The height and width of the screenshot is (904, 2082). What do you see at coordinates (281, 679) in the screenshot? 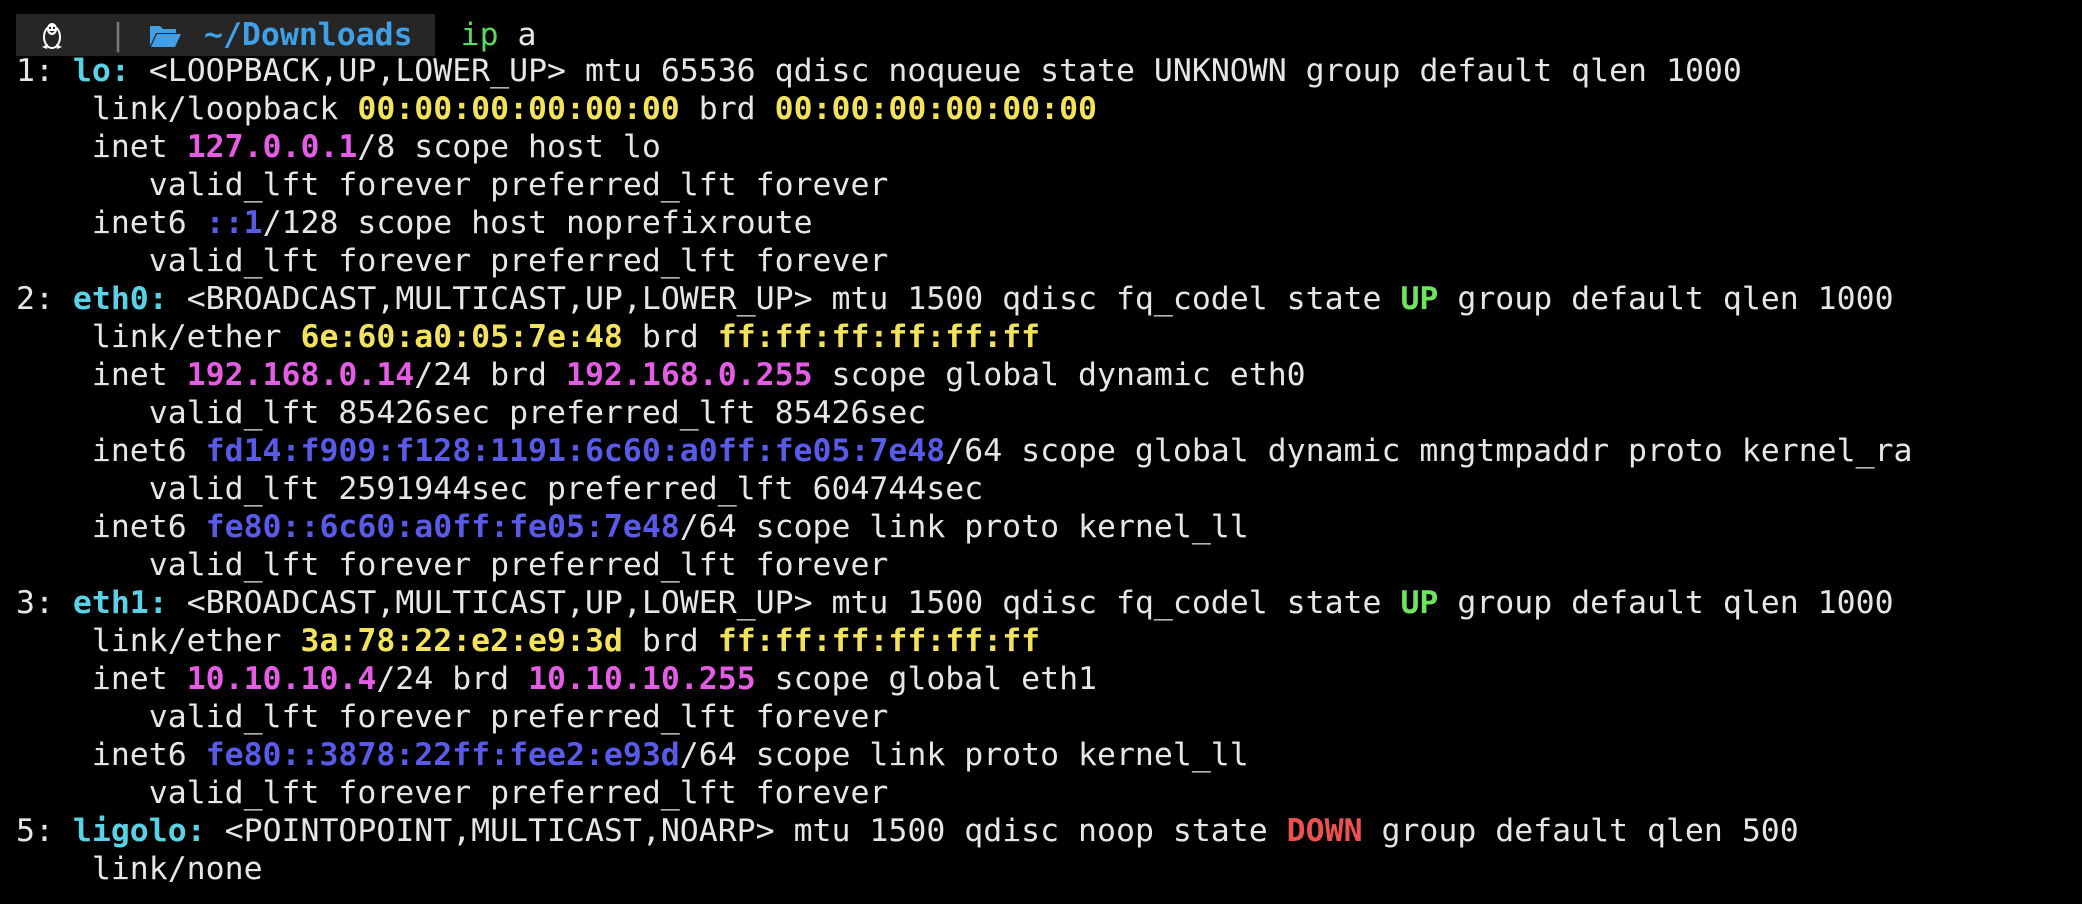
I see `ipv4-address: 10.10.10.4` at bounding box center [281, 679].